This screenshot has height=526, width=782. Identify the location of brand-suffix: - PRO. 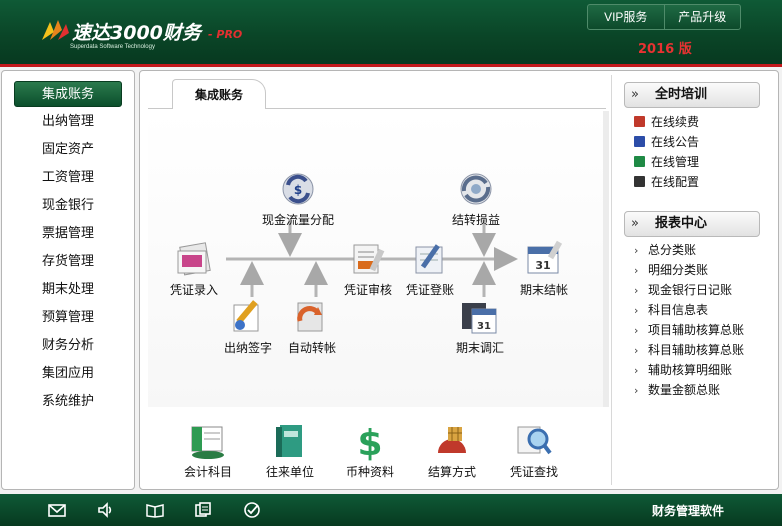
(225, 34).